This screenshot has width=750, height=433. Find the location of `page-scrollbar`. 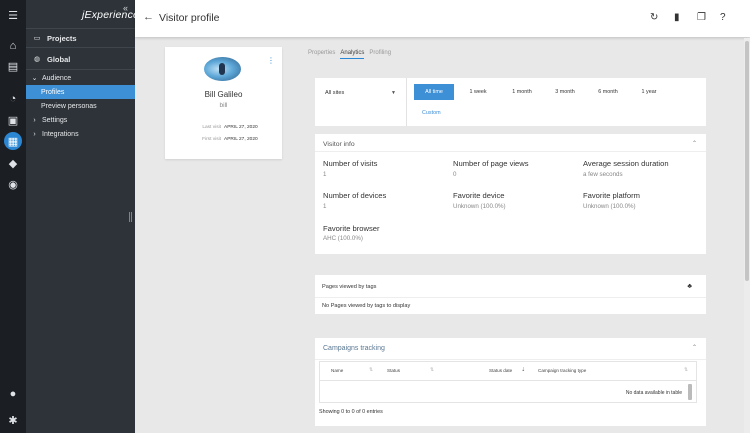

page-scrollbar is located at coordinates (747, 235).